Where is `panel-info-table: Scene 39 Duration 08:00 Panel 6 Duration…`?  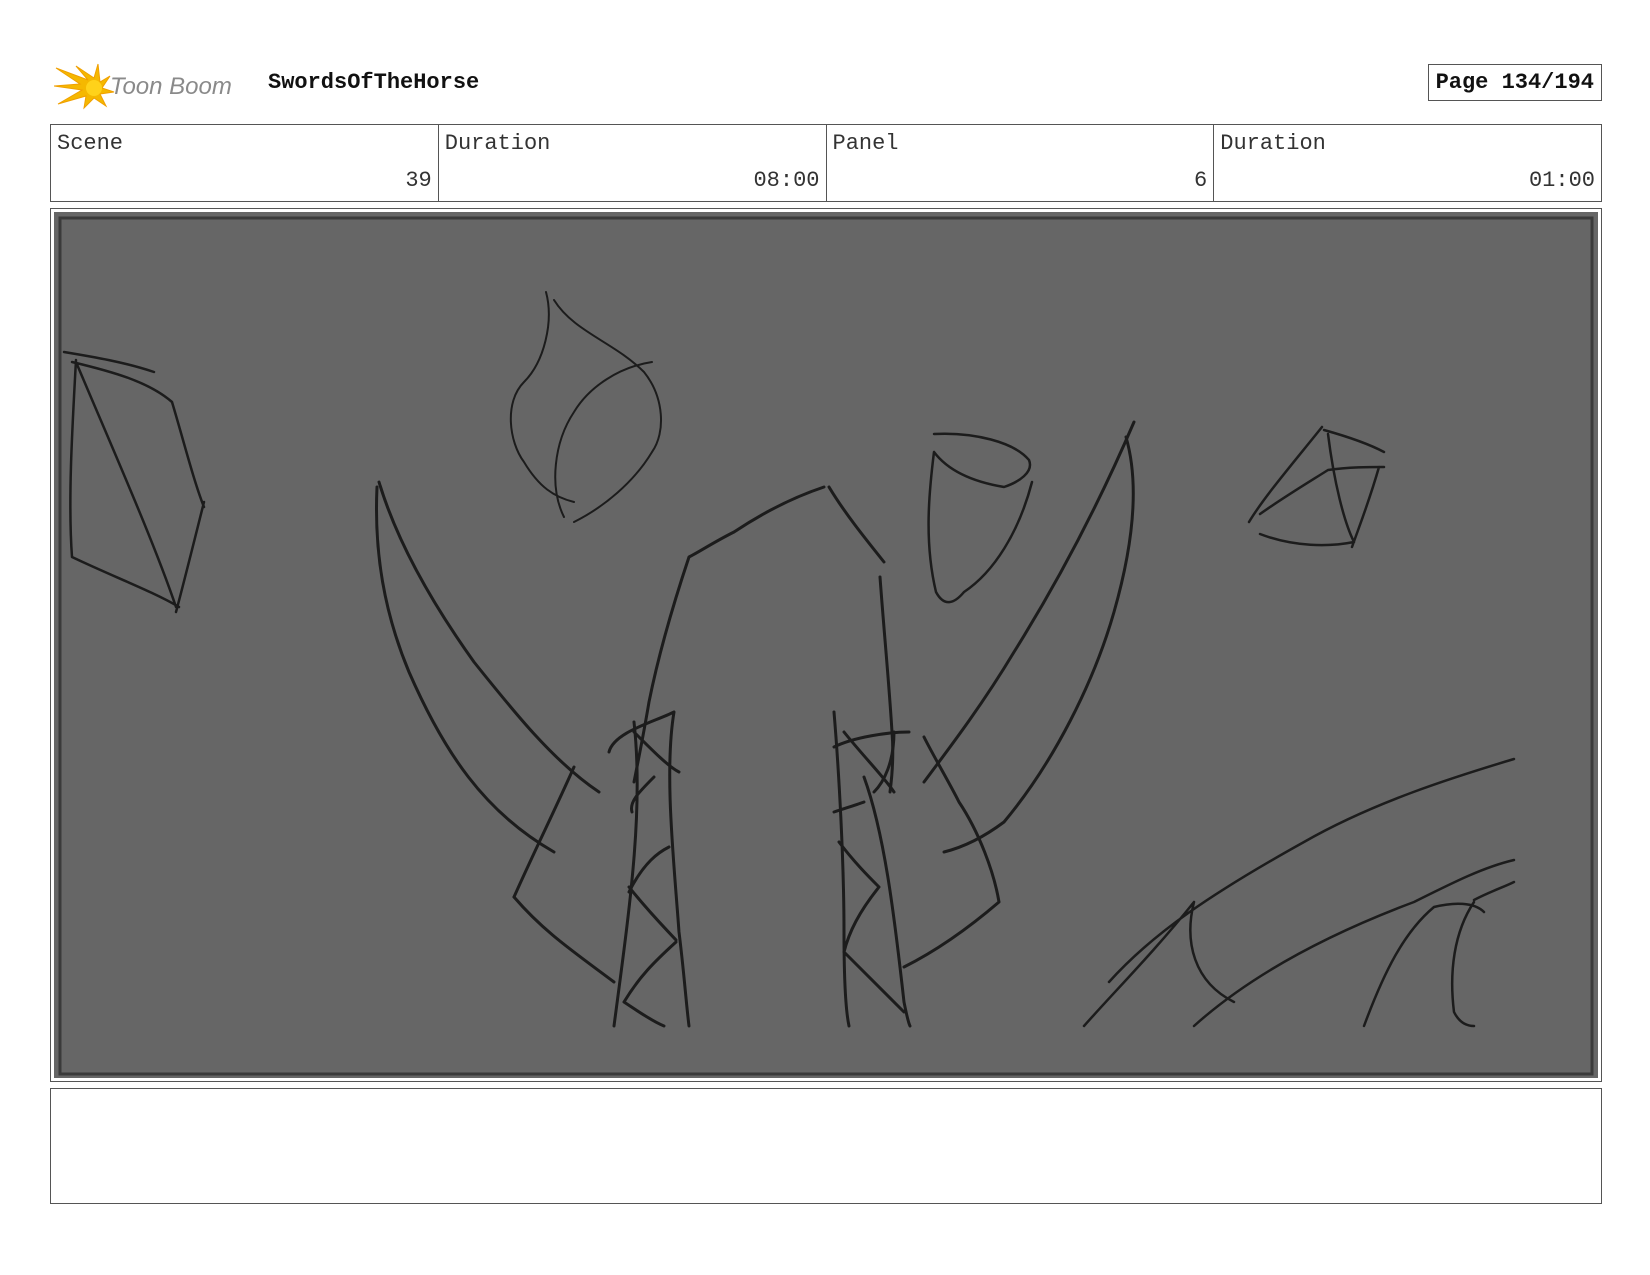 panel-info-table: Scene 39 Duration 08:00 Panel 6 Duration… is located at coordinates (826, 163).